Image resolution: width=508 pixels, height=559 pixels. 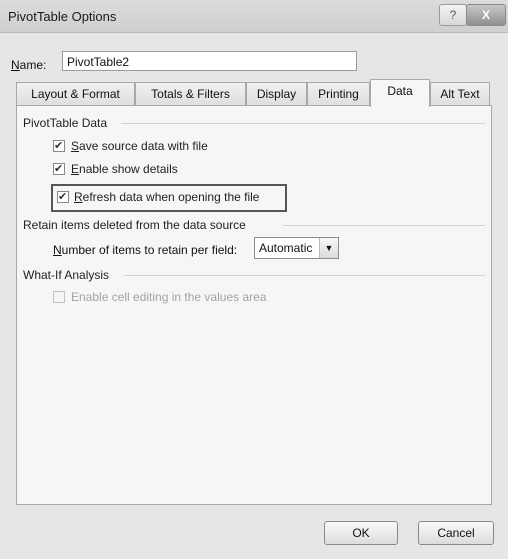 I want to click on items-to-retain-value: Automatic, so click(x=286, y=248).